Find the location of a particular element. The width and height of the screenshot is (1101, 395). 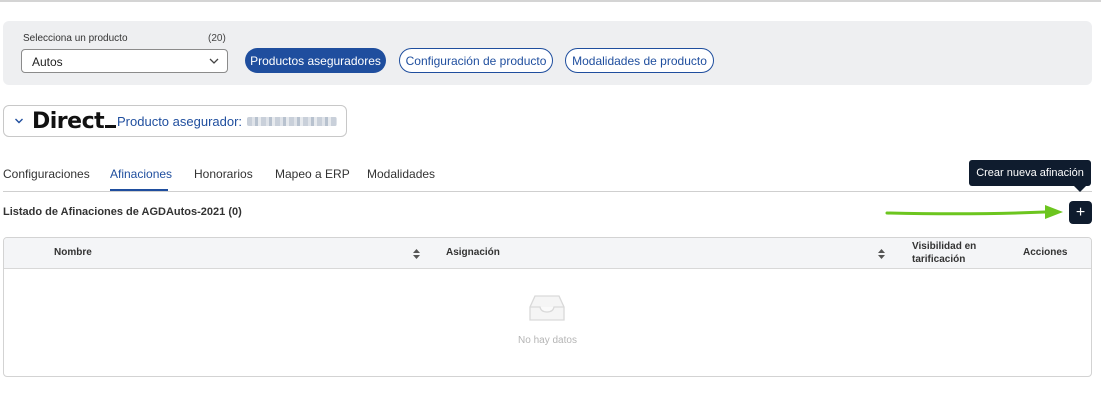

top-divider is located at coordinates (550, 1).